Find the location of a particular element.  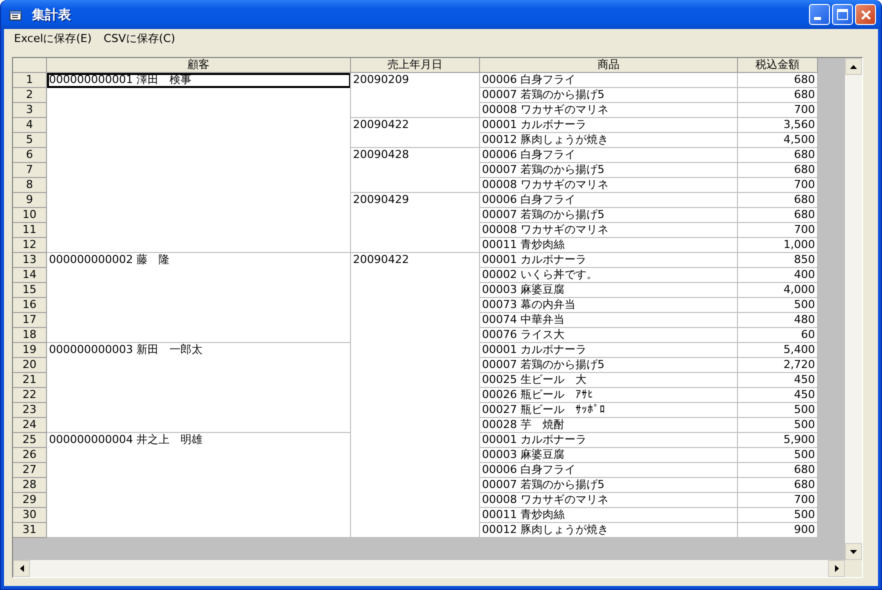

menu-item: Excelに保存(E) is located at coordinates (53, 38).